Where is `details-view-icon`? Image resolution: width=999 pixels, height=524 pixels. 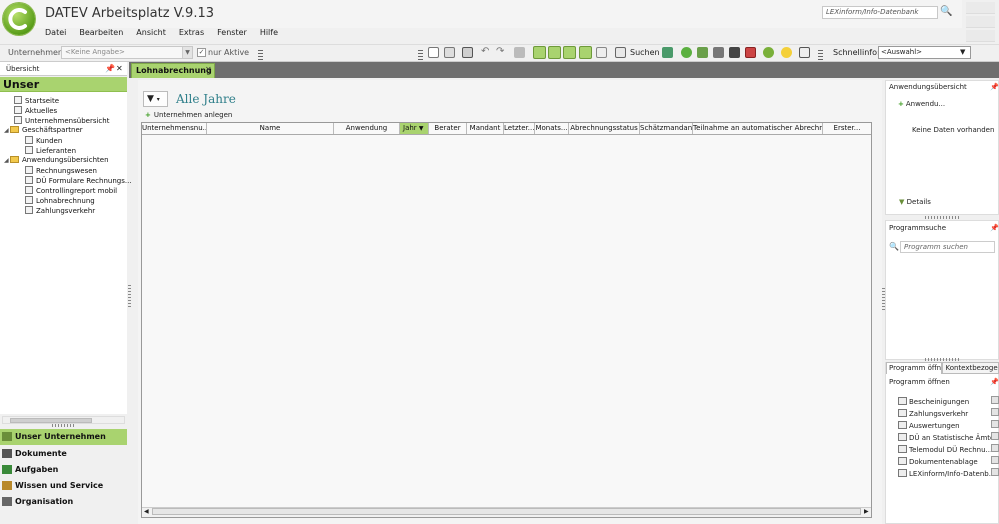 details-view-icon is located at coordinates (601, 52).